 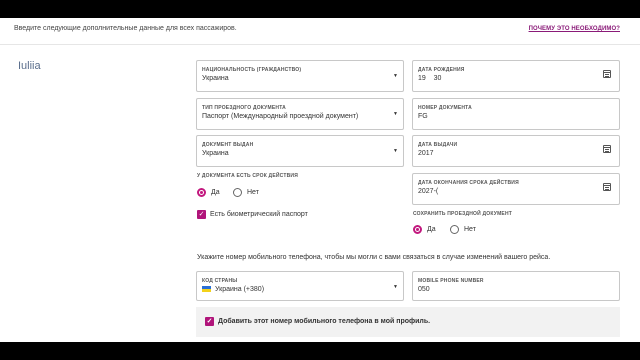 I want to click on document-number-label: НОМЕР ДОКУМЕНТА, so click(x=445, y=108).